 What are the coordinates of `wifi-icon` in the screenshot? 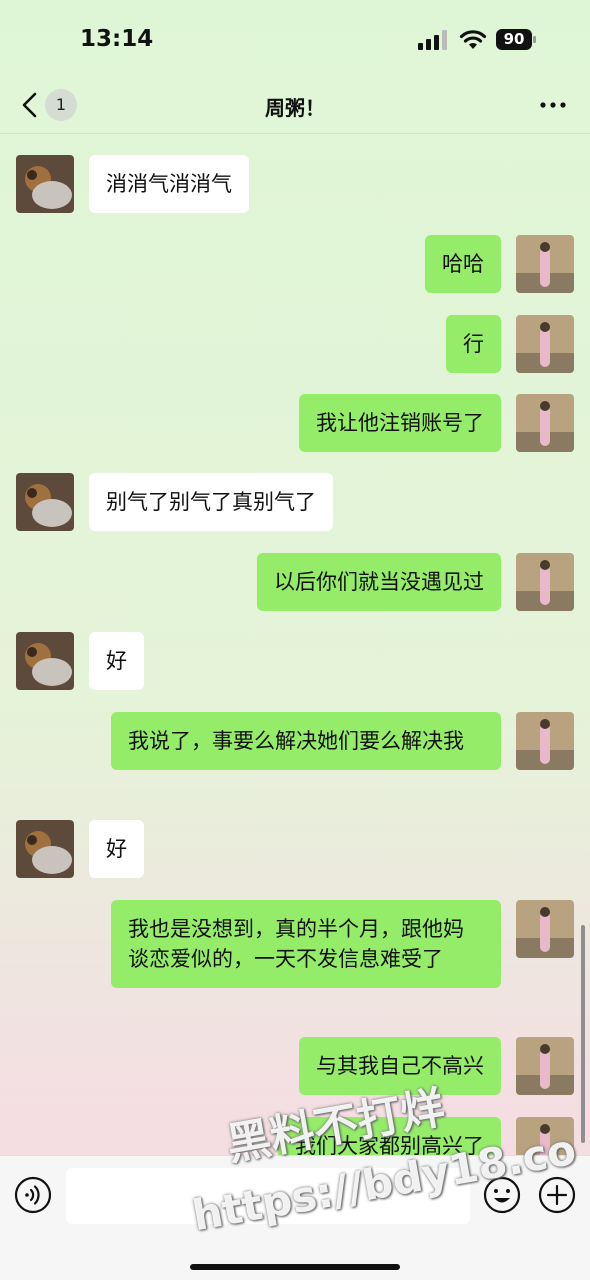 It's located at (473, 39).